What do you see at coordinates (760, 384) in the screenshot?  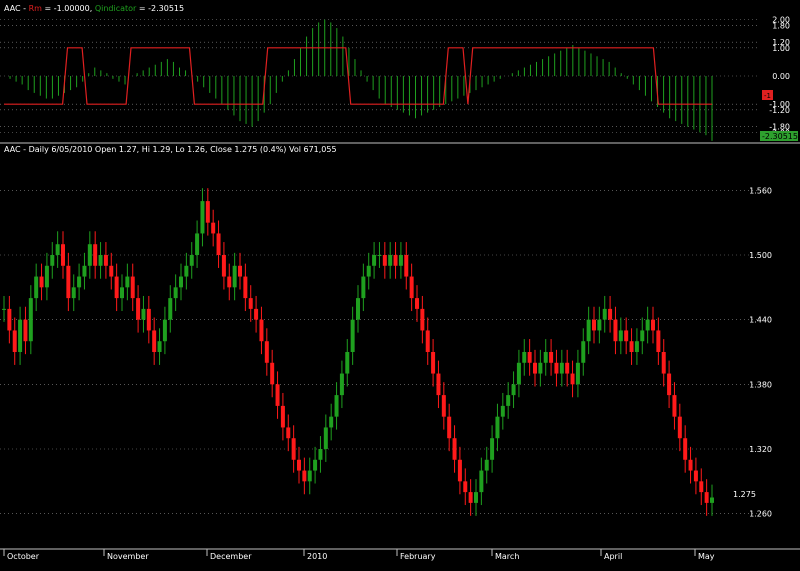 I see `price-tick-label: 1.380` at bounding box center [760, 384].